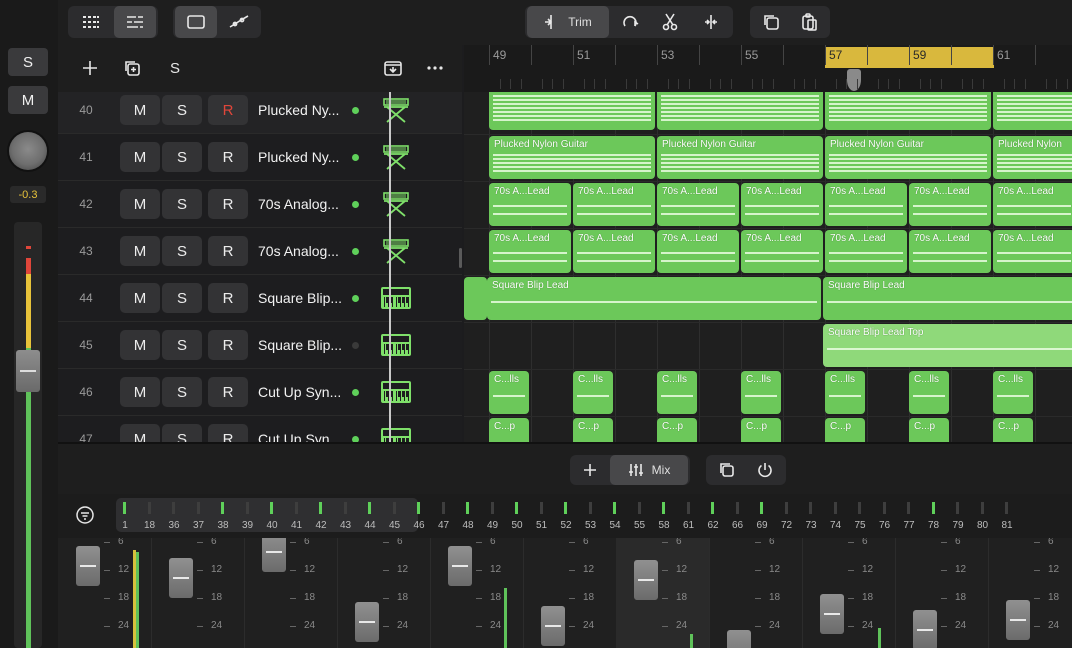 The height and width of the screenshot is (648, 1072). Describe the element at coordinates (248, 525) in the screenshot. I see `channel-number: 39` at that location.